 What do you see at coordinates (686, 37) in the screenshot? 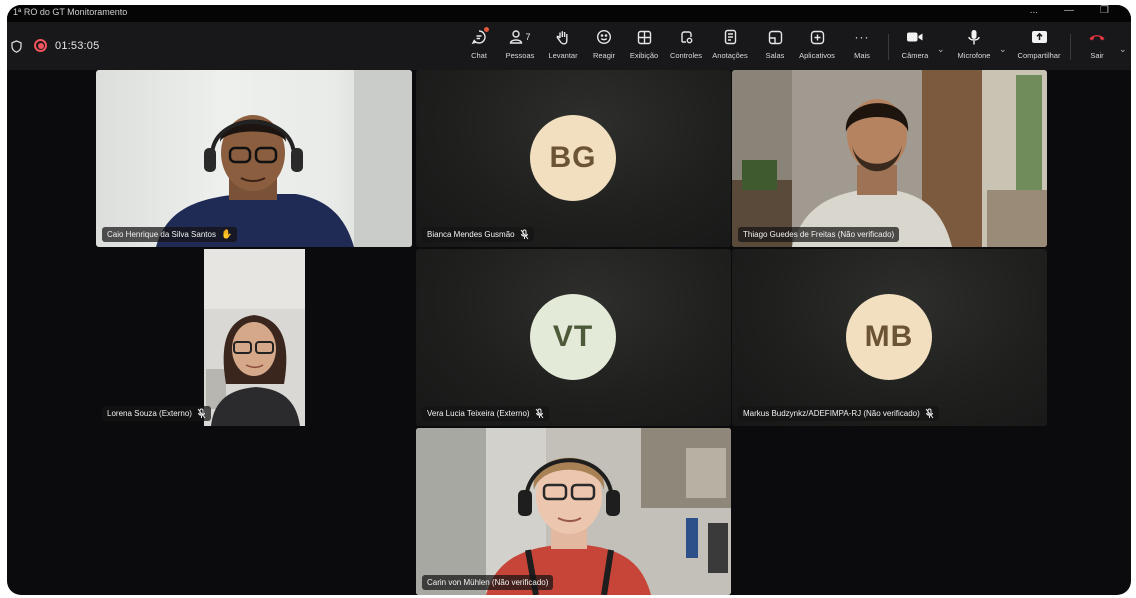
I see `controls-icon` at bounding box center [686, 37].